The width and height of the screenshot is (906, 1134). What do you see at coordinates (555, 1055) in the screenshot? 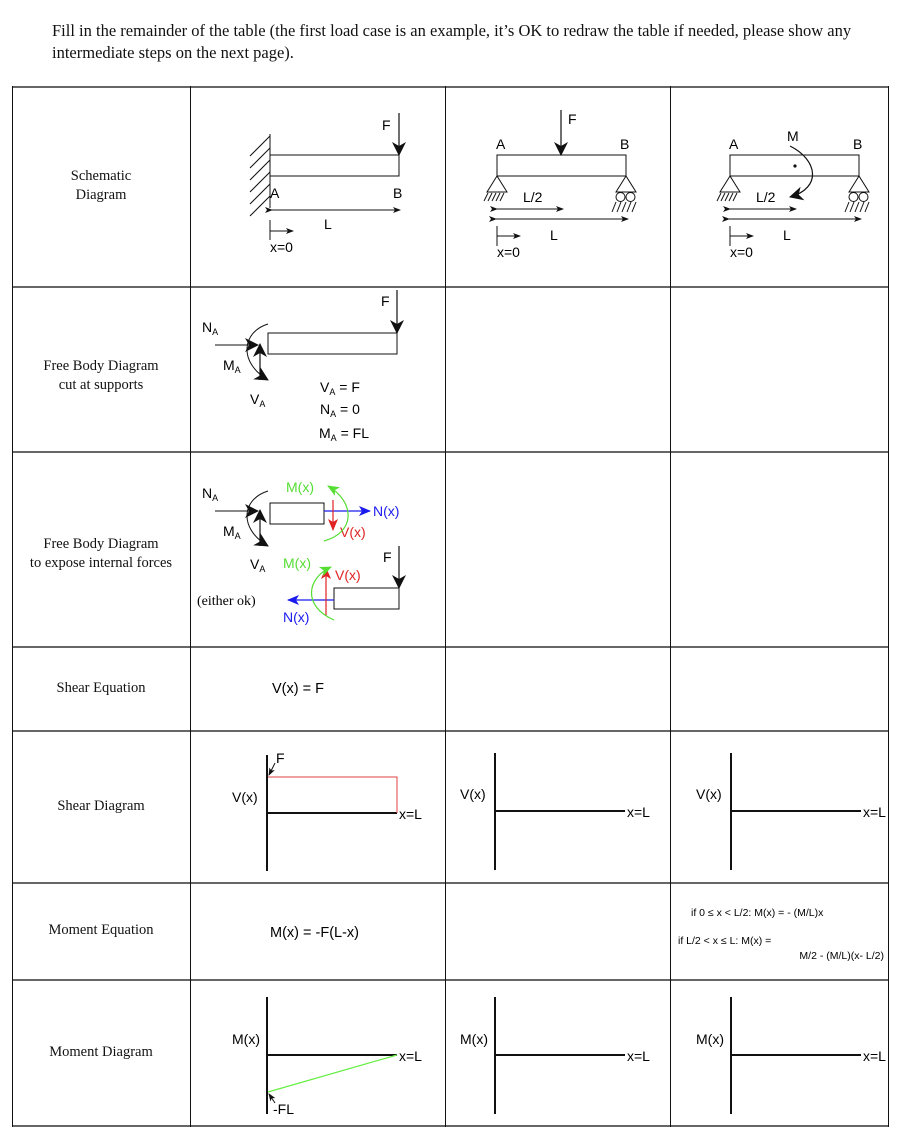
I see `case2-moment-diagram: M(x) x=L` at bounding box center [555, 1055].